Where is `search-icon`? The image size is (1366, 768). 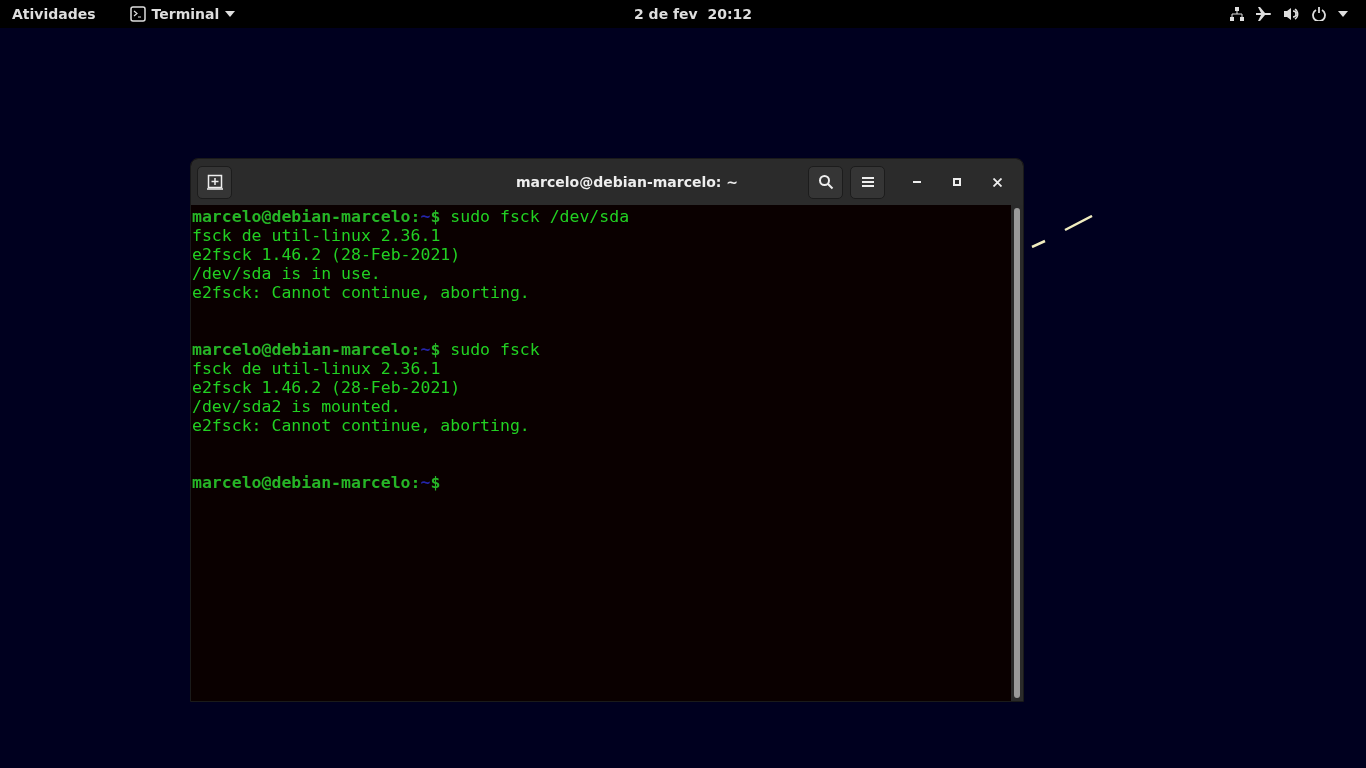
search-icon is located at coordinates (825, 182).